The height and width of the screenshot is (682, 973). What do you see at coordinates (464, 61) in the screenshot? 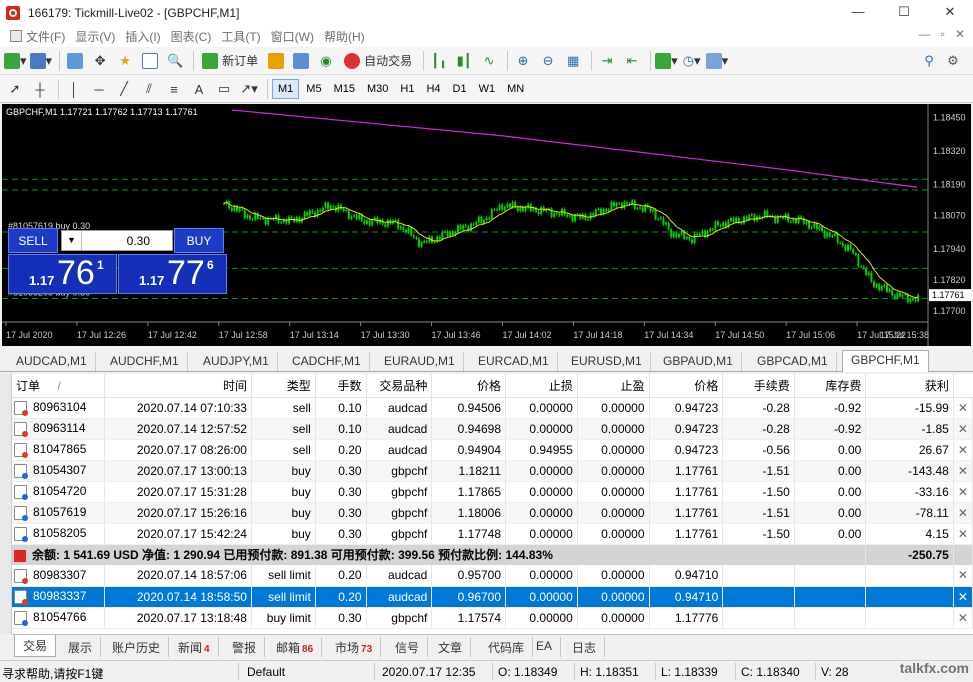
I see `candlestick-button: ▮┃` at bounding box center [464, 61].